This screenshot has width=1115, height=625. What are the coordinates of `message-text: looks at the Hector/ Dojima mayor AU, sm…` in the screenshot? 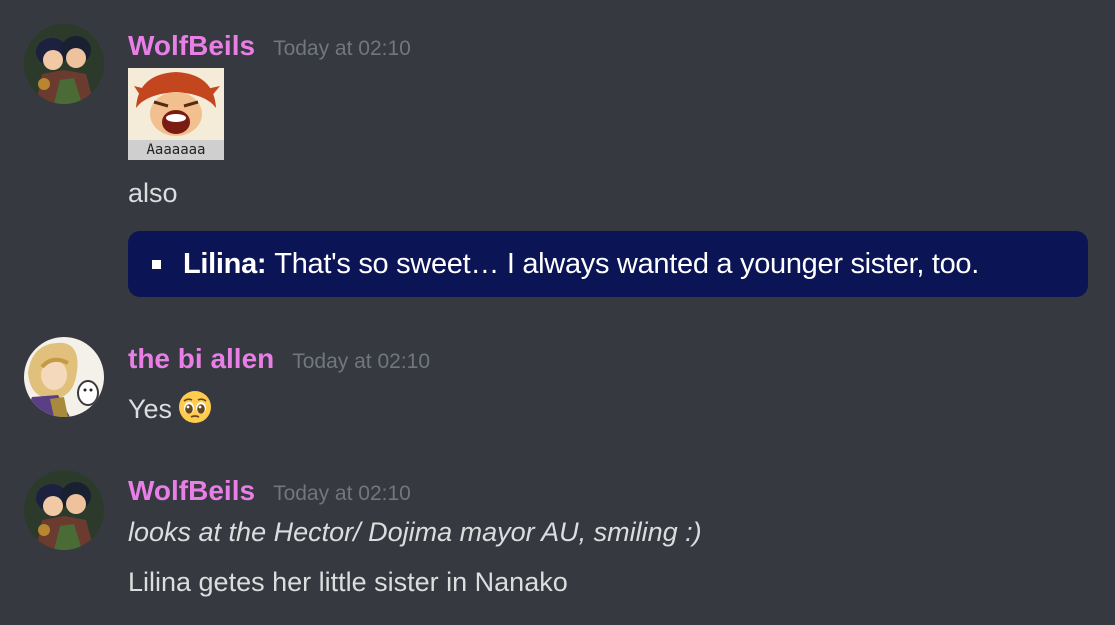 It's located at (415, 532).